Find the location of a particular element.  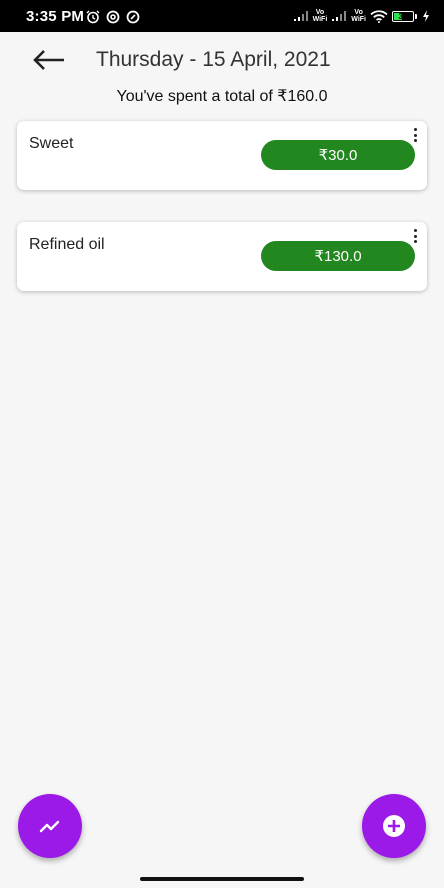

expense-card: Refined oil ₹130.0 is located at coordinates (222, 256).